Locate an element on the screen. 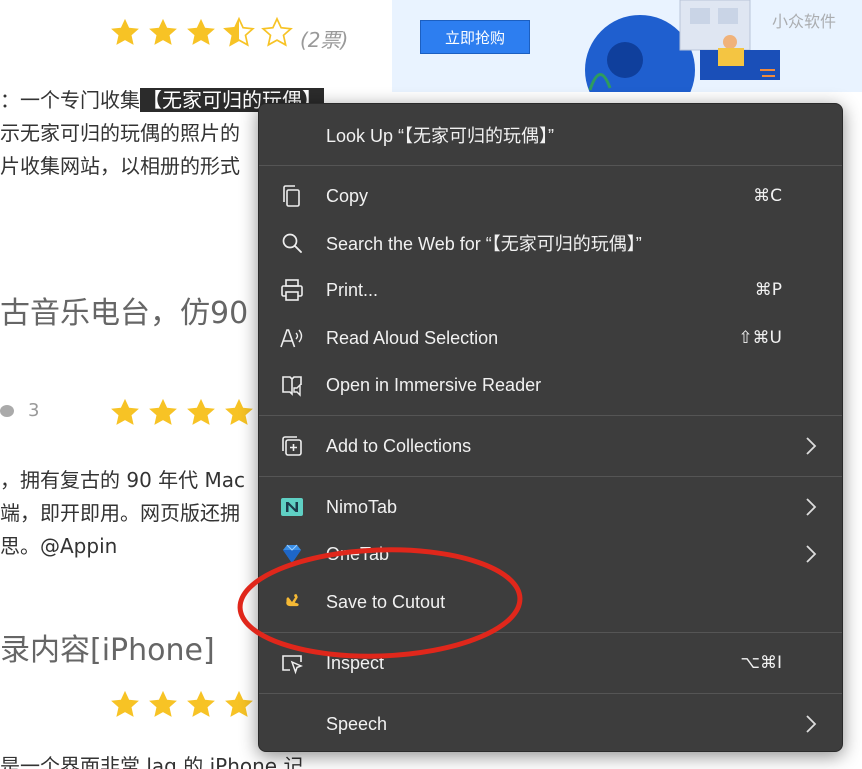 This screenshot has height=769, width=862. star-empty-icon is located at coordinates (277, 31).